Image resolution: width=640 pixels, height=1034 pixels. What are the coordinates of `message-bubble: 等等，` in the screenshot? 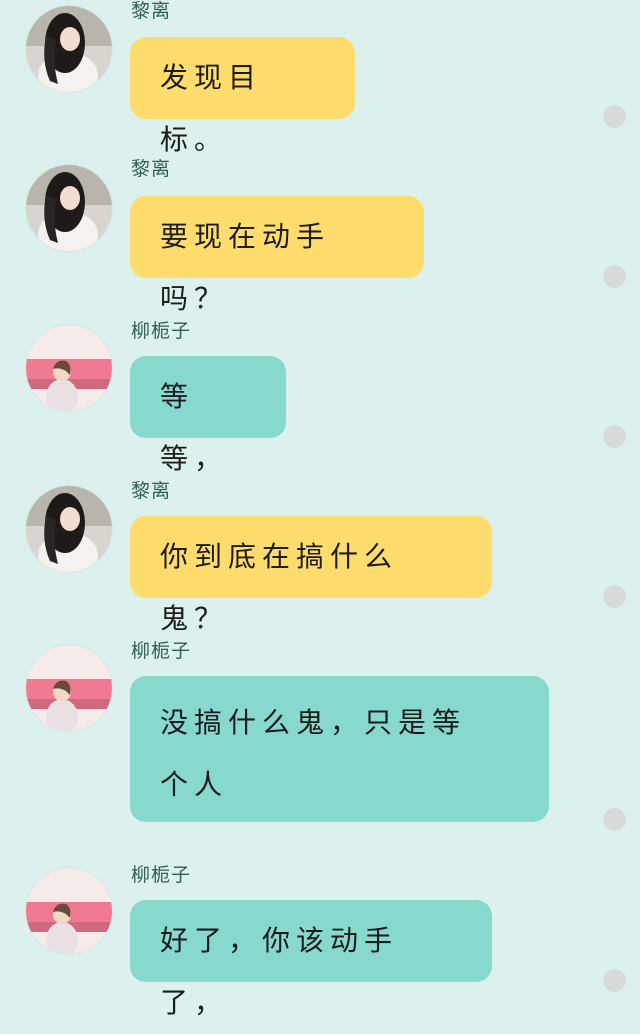 It's located at (208, 415).